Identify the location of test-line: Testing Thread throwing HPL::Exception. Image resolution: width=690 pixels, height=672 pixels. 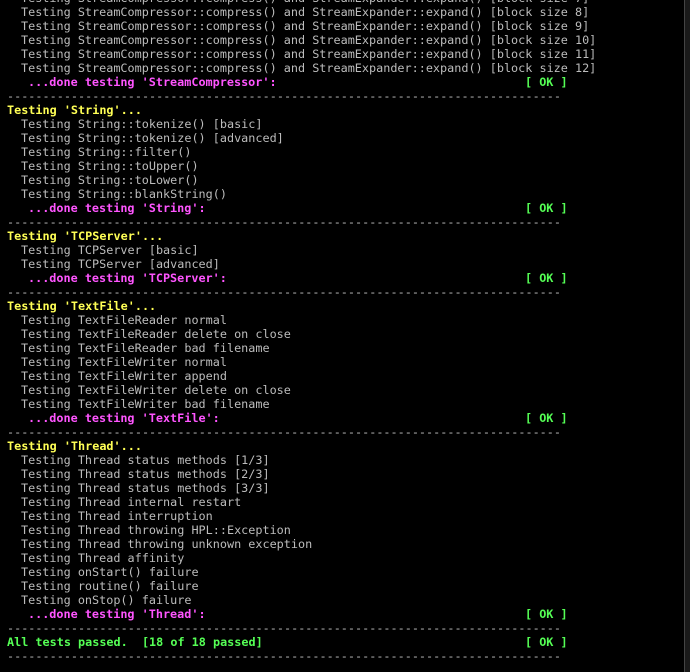
(156, 530).